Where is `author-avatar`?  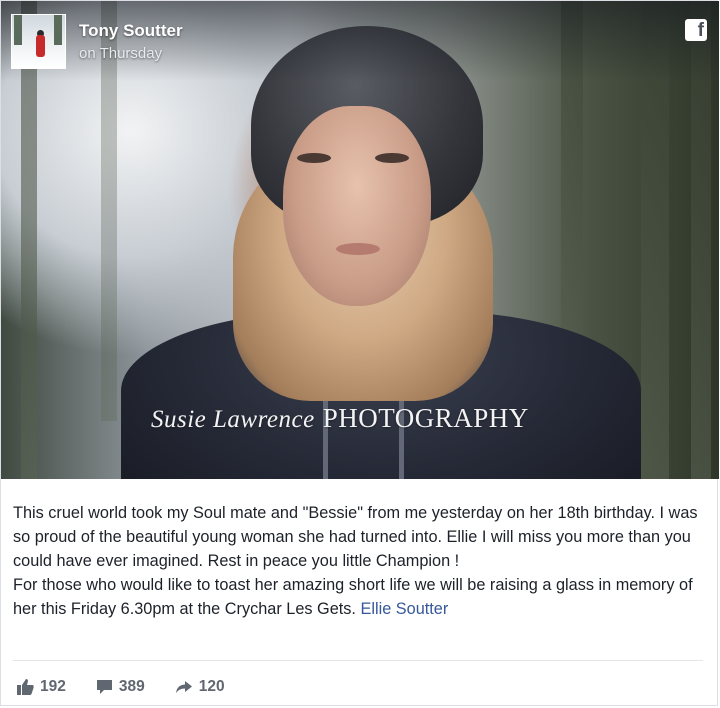
author-avatar is located at coordinates (38, 41).